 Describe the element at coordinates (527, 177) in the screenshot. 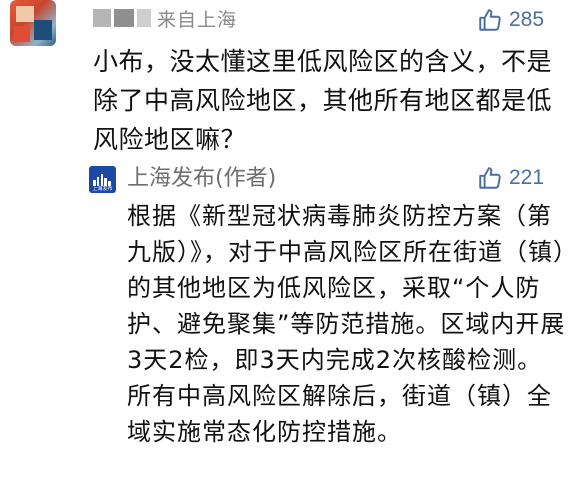

I see `reply-like-count: 221` at that location.